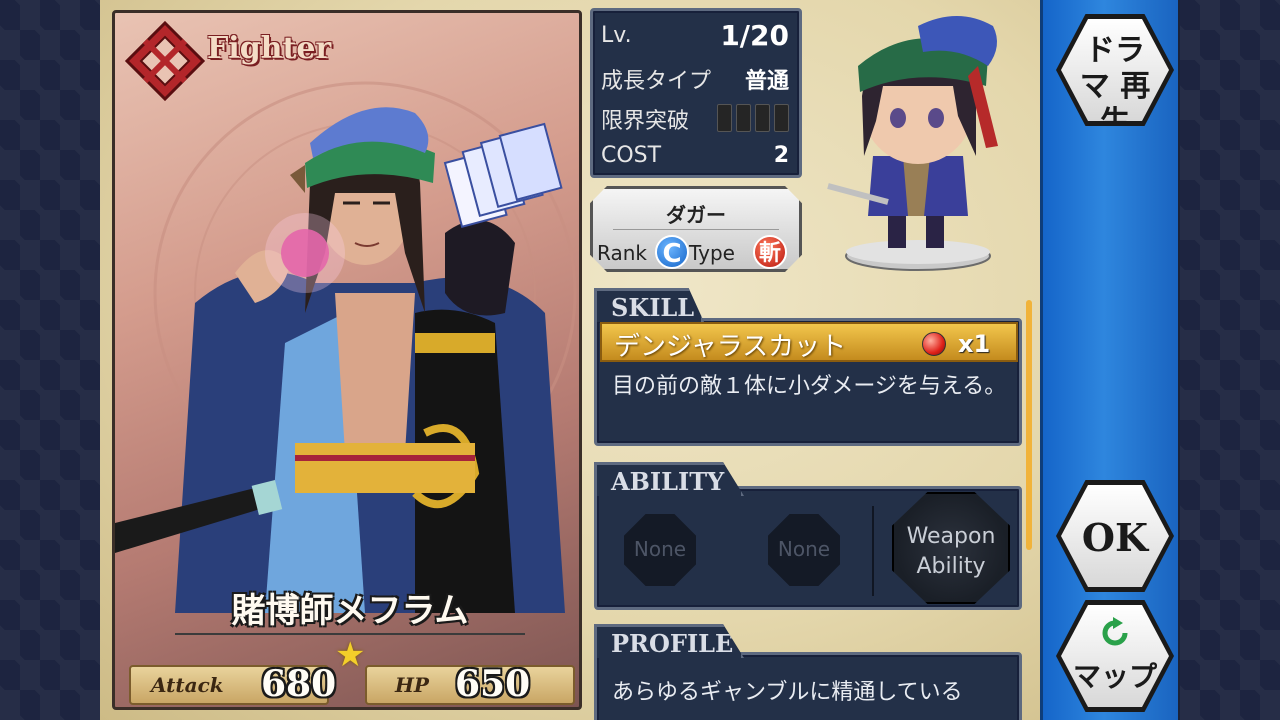 The width and height of the screenshot is (1280, 720). I want to click on ability-divider, so click(873, 551).